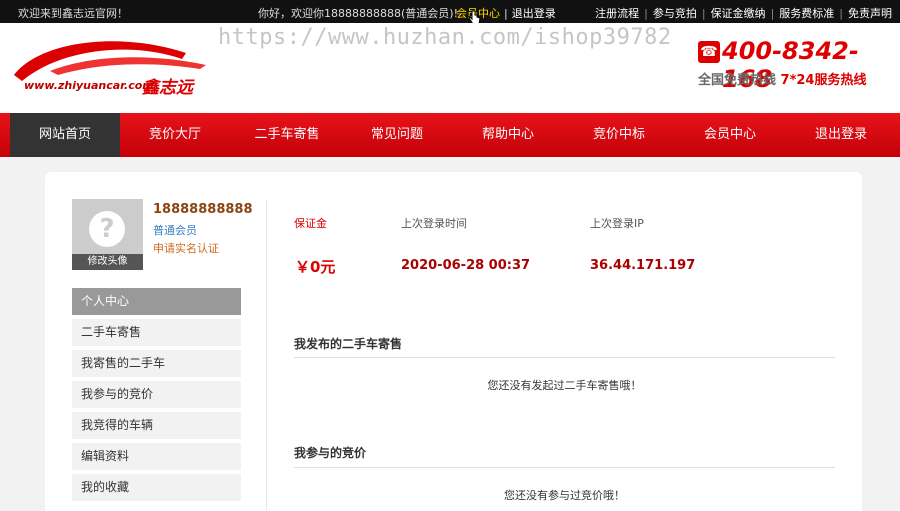  What do you see at coordinates (156, 301) in the screenshot?
I see `sidebar-item-personal-center: 个人中心` at bounding box center [156, 301].